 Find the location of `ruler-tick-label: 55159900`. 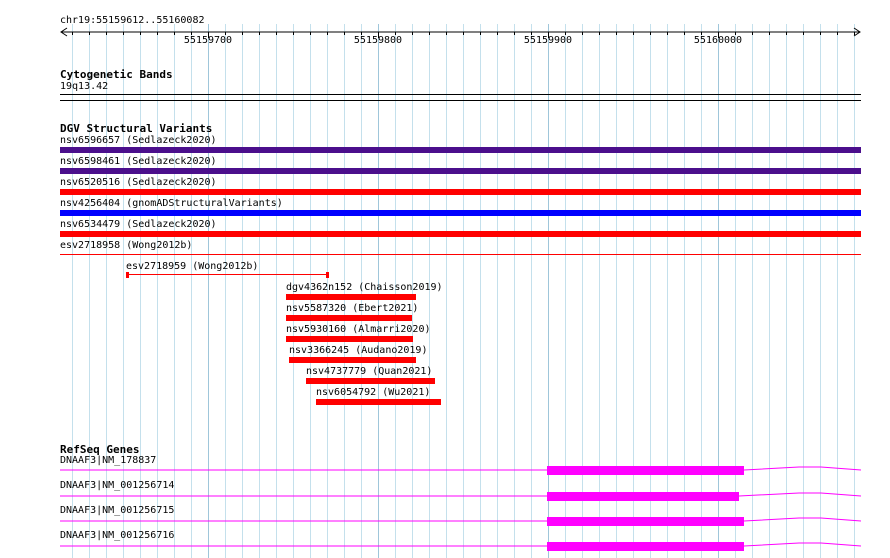

ruler-tick-label: 55159900 is located at coordinates (548, 40).